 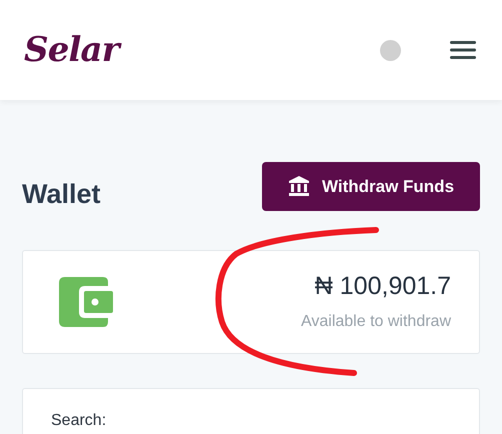 I want to click on menu-icon, so click(x=463, y=50).